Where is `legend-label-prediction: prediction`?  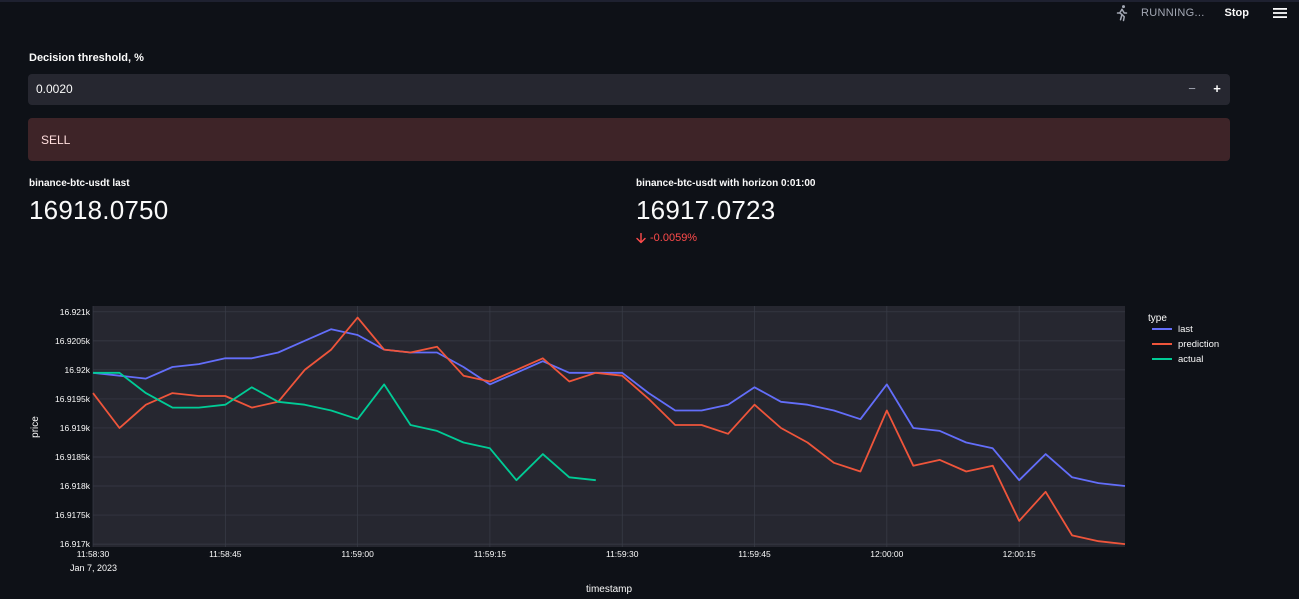 legend-label-prediction: prediction is located at coordinates (1198, 344).